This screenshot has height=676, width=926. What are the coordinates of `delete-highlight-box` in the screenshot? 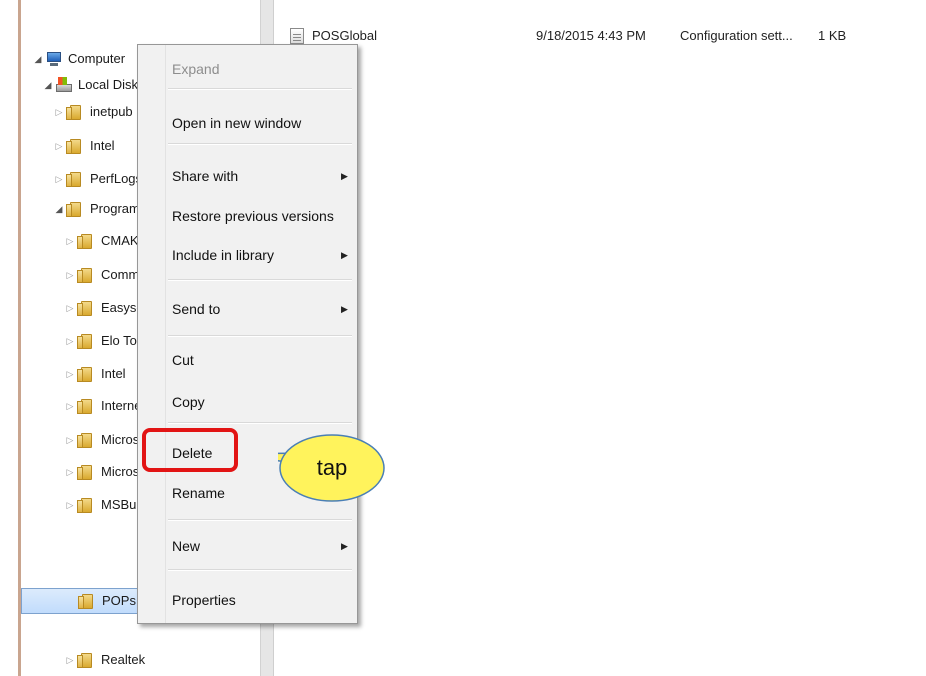 It's located at (190, 450).